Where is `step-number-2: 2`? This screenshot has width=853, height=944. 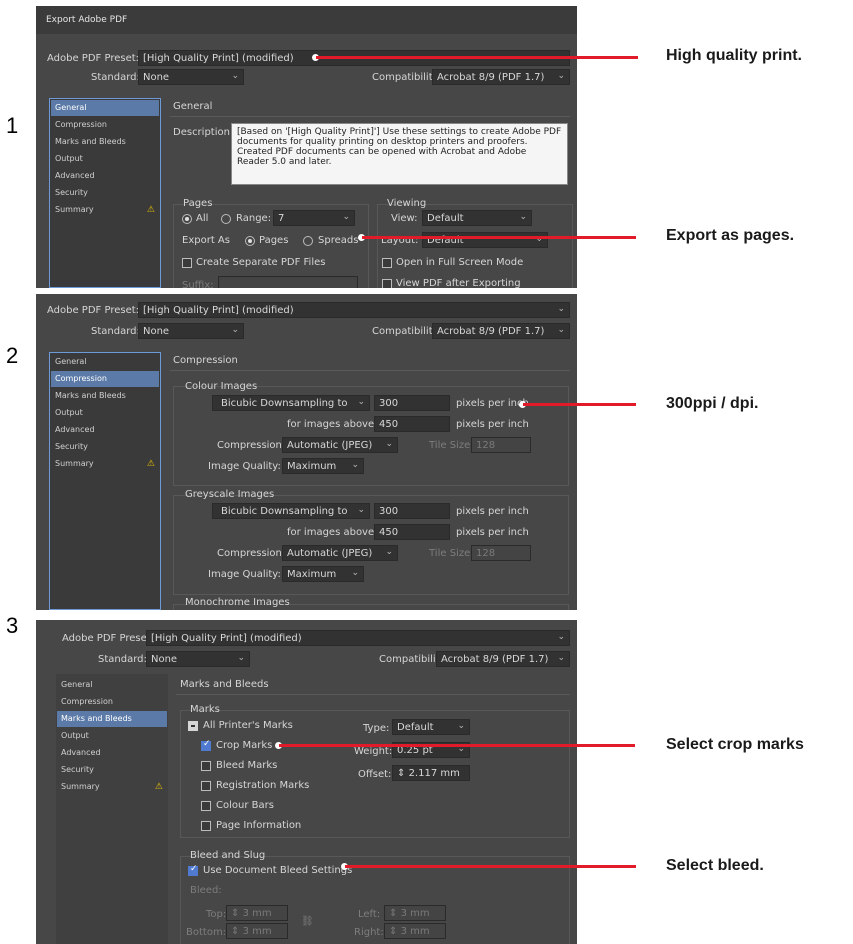
step-number-2: 2 is located at coordinates (12, 355).